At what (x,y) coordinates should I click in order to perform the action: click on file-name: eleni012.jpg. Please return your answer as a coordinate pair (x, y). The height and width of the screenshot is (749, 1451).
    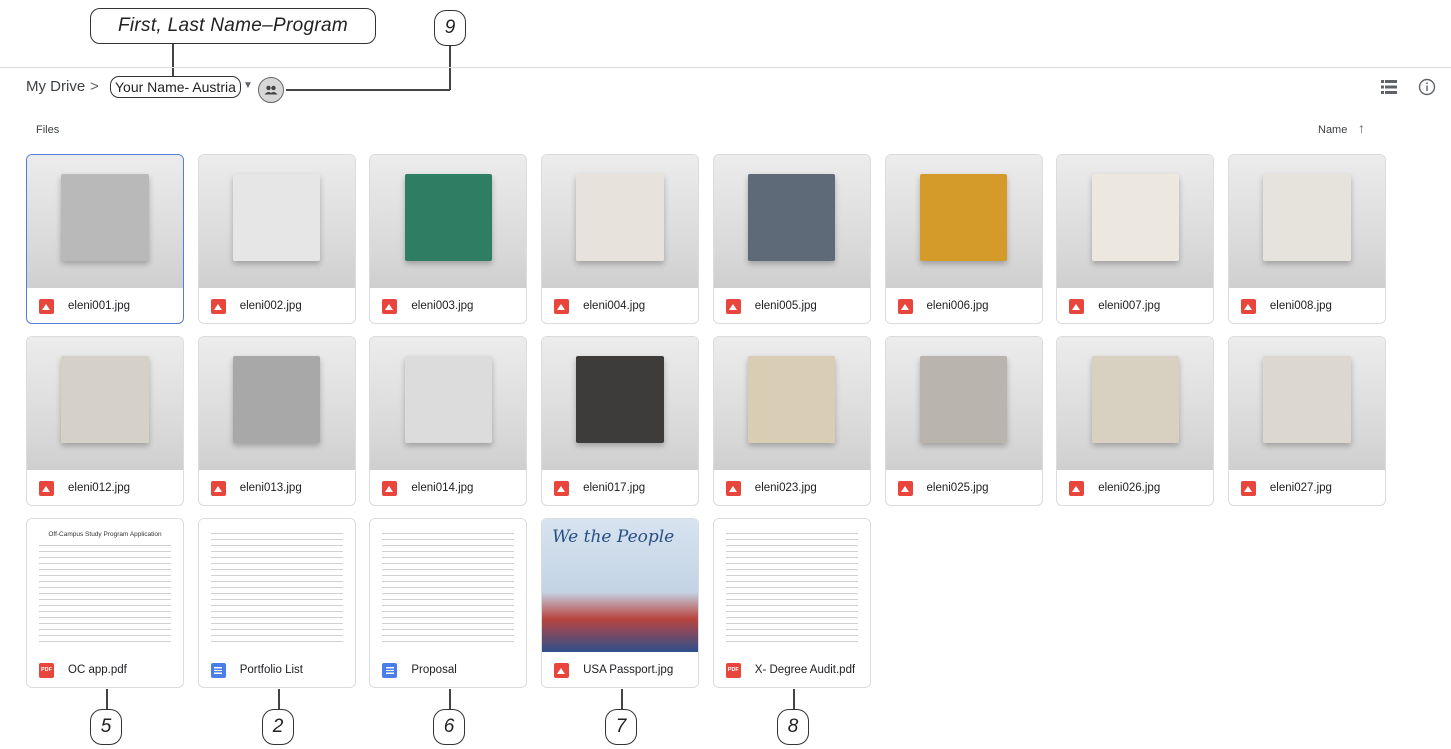
    Looking at the image, I should click on (99, 488).